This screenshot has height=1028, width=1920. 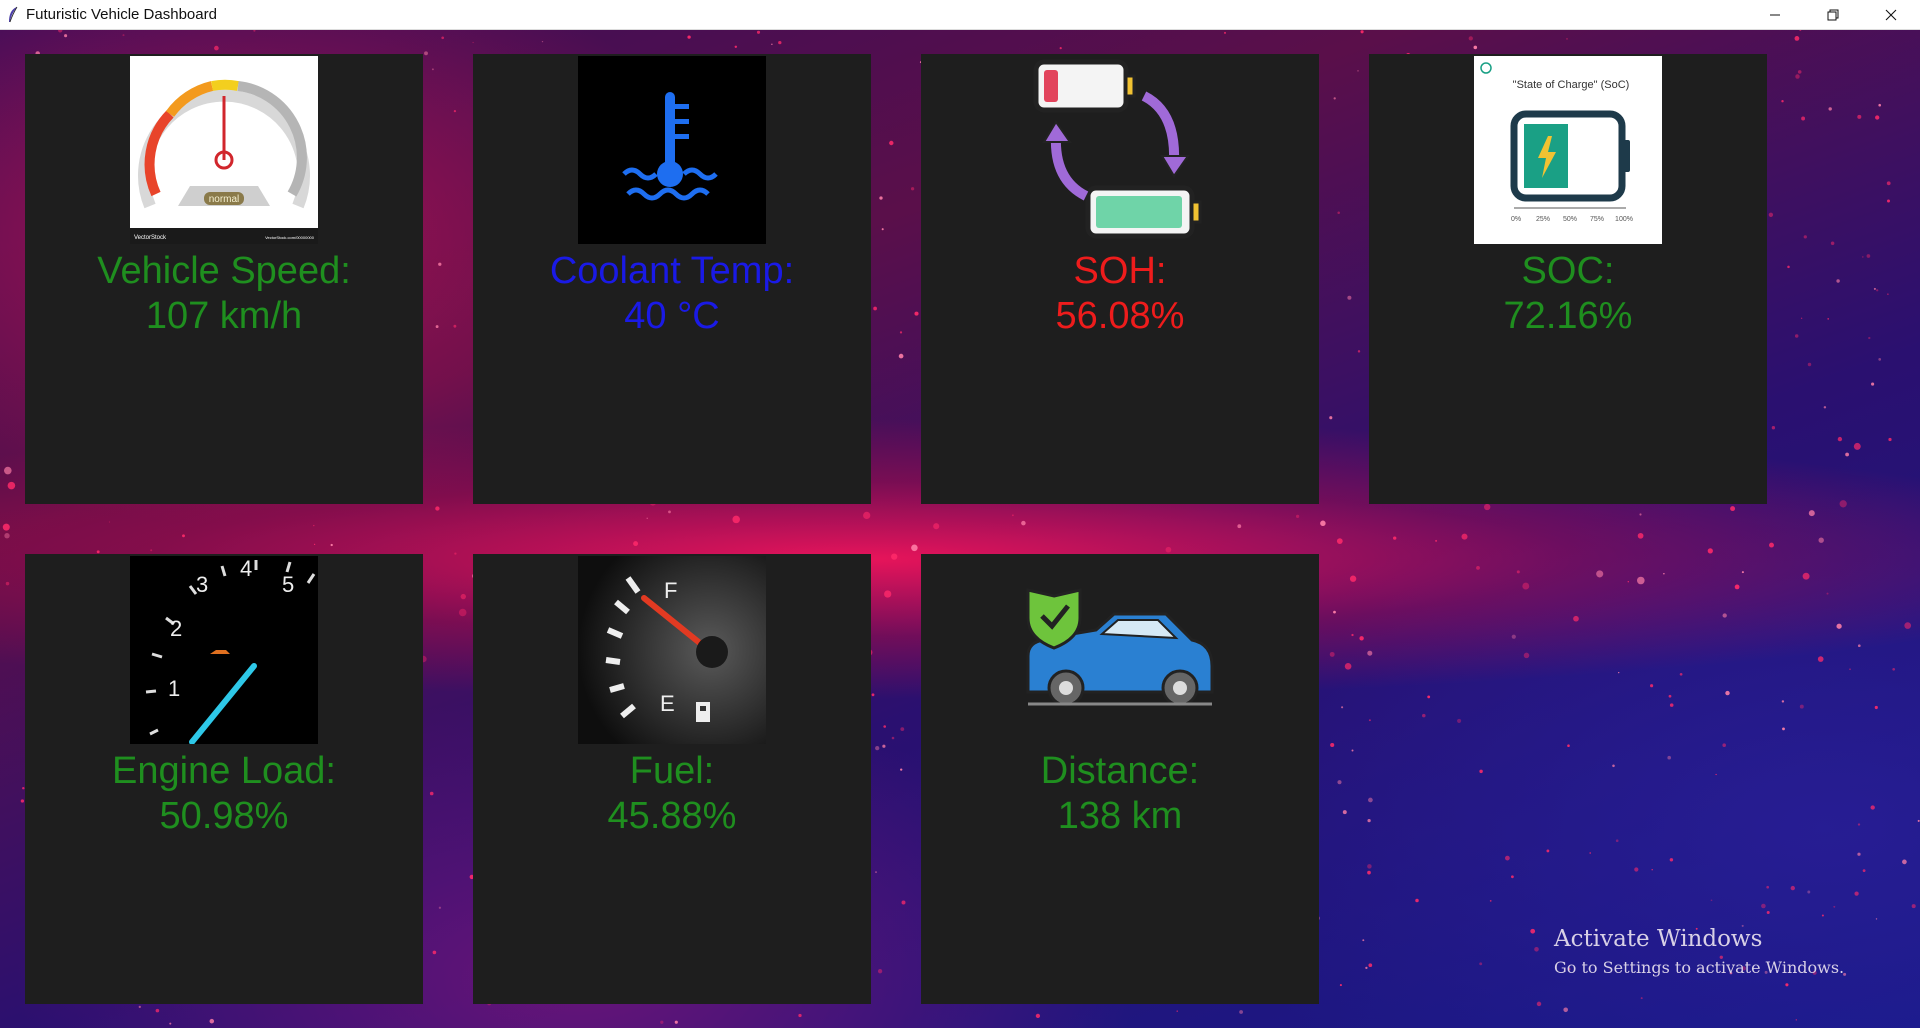 What do you see at coordinates (1775, 14) in the screenshot?
I see `minimize-button` at bounding box center [1775, 14].